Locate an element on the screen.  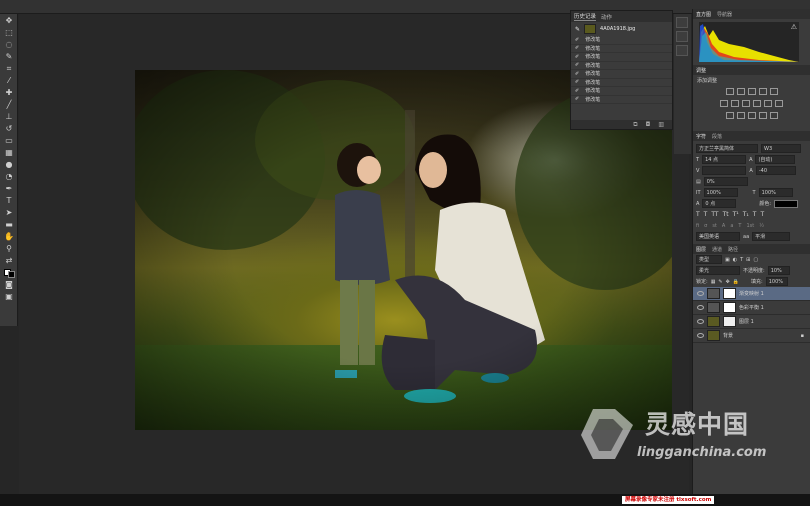
crop-tool-icon: ⌗ is located at coordinates (9, 68).